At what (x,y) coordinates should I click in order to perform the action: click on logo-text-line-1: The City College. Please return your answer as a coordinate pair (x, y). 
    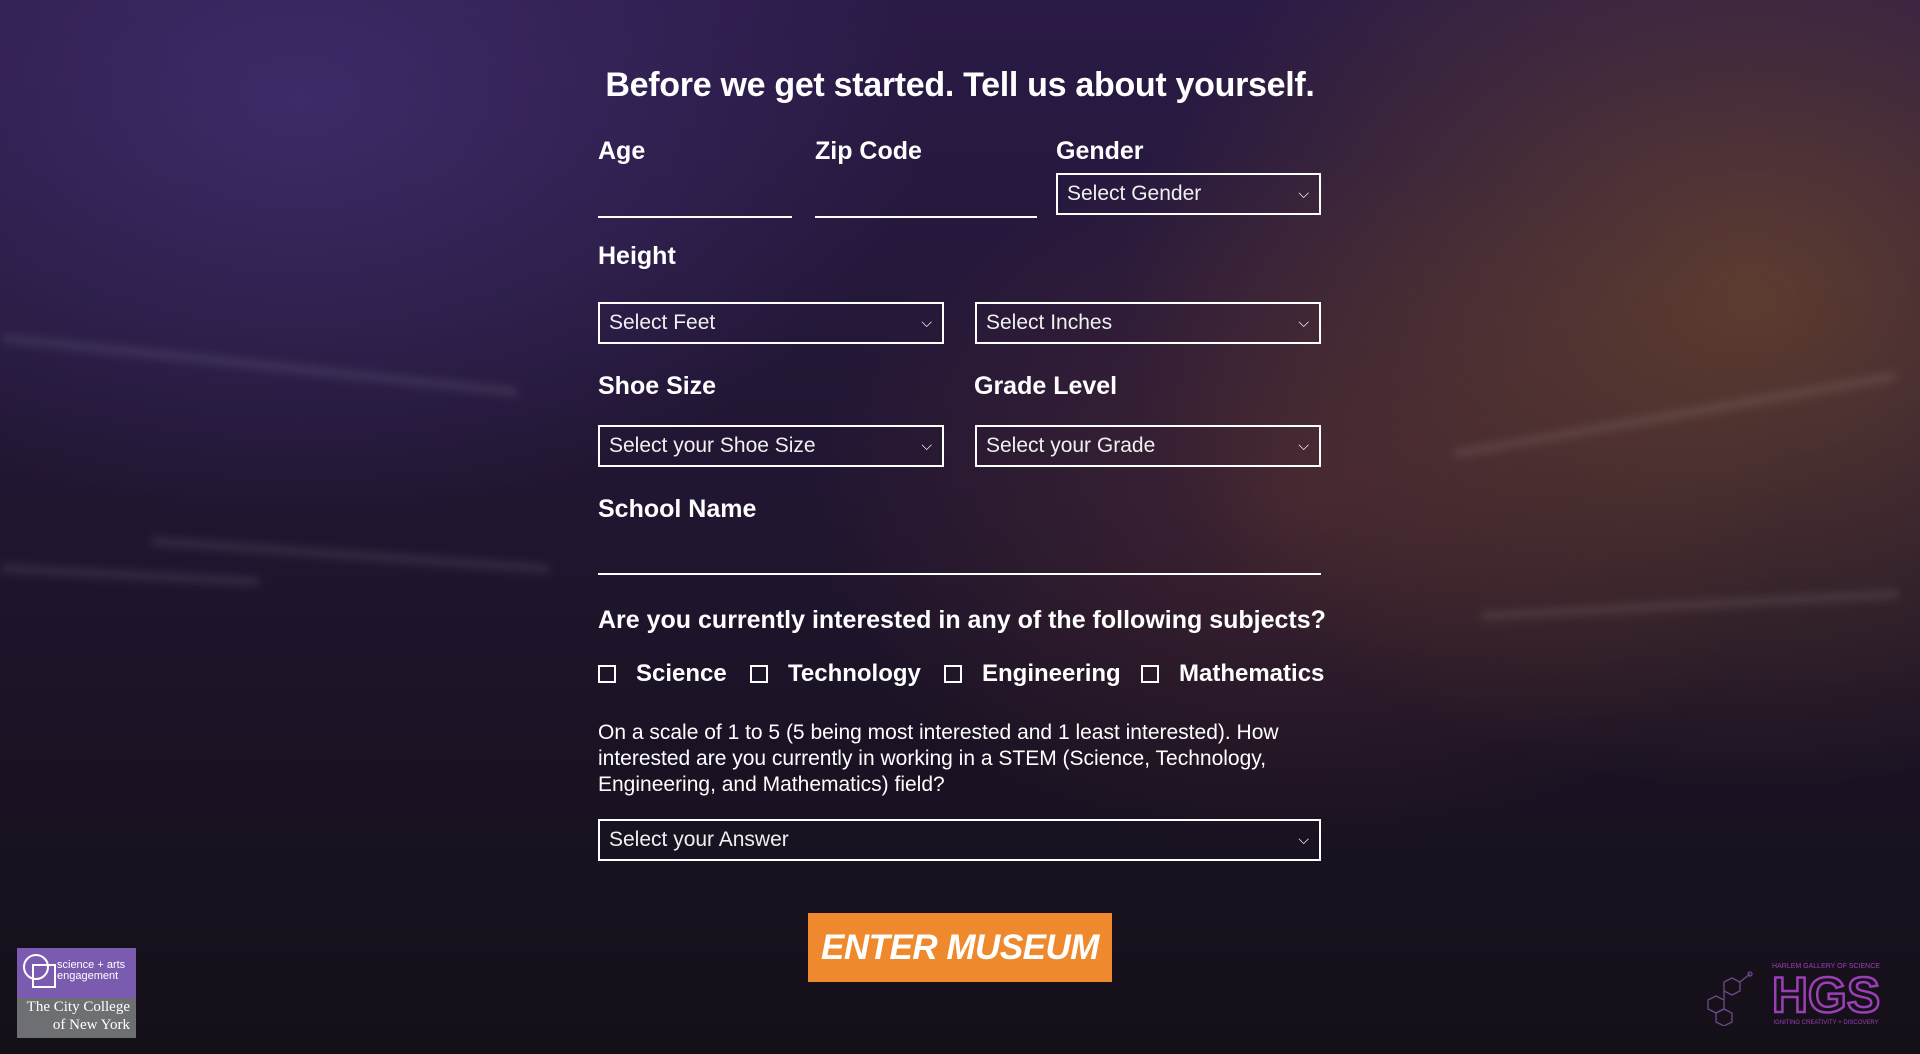
    Looking at the image, I should click on (78, 1007).